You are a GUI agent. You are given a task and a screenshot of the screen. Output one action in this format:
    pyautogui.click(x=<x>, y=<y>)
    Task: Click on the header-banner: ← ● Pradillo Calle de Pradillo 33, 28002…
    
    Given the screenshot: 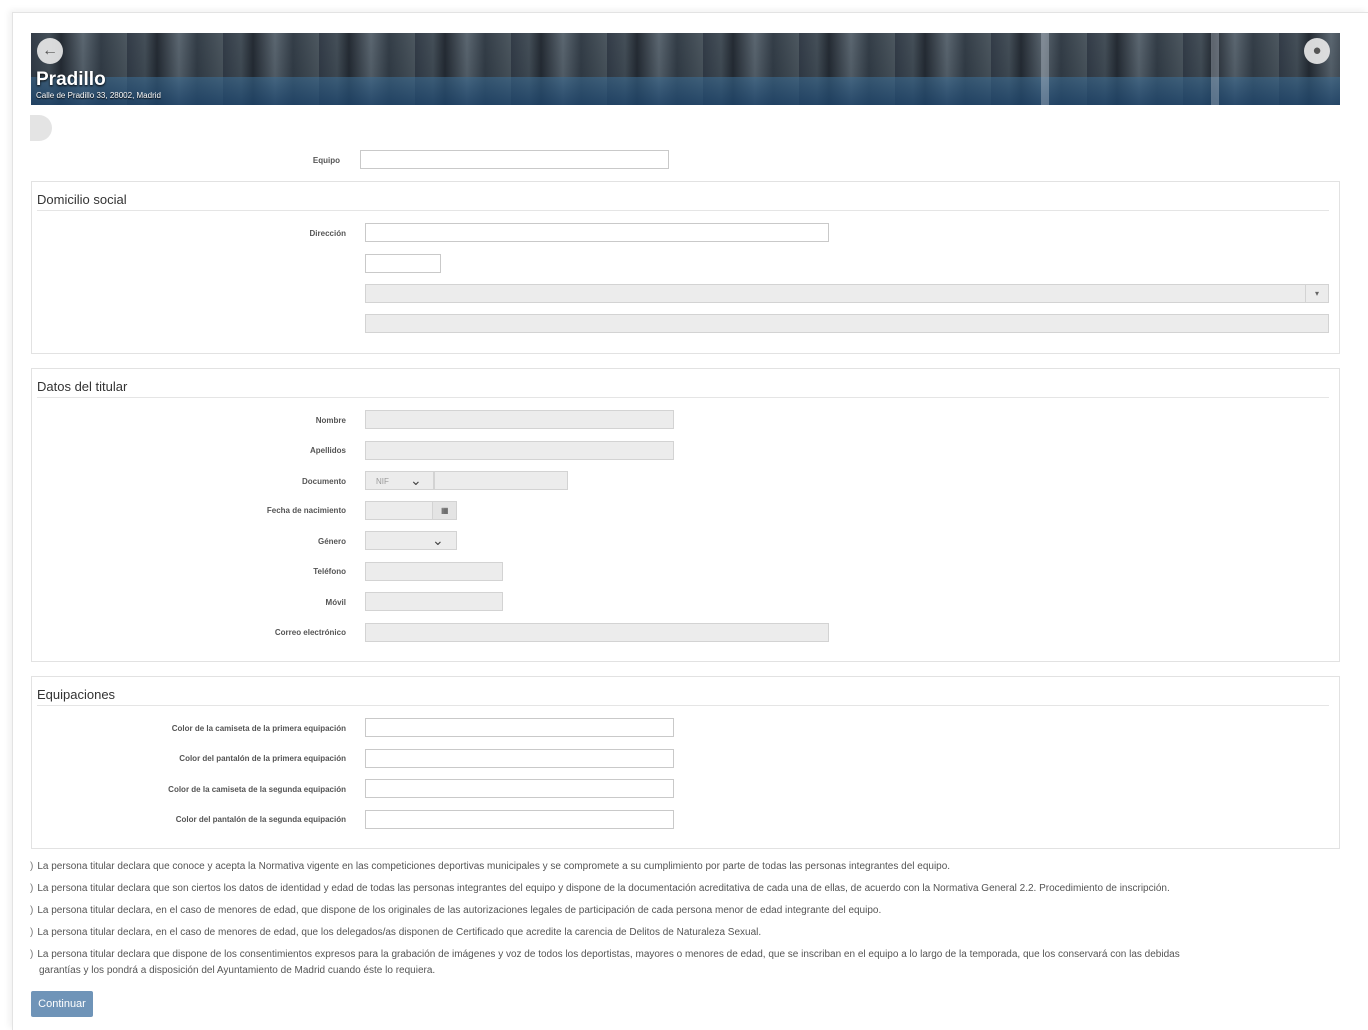 What is the action you would take?
    pyautogui.click(x=685, y=69)
    